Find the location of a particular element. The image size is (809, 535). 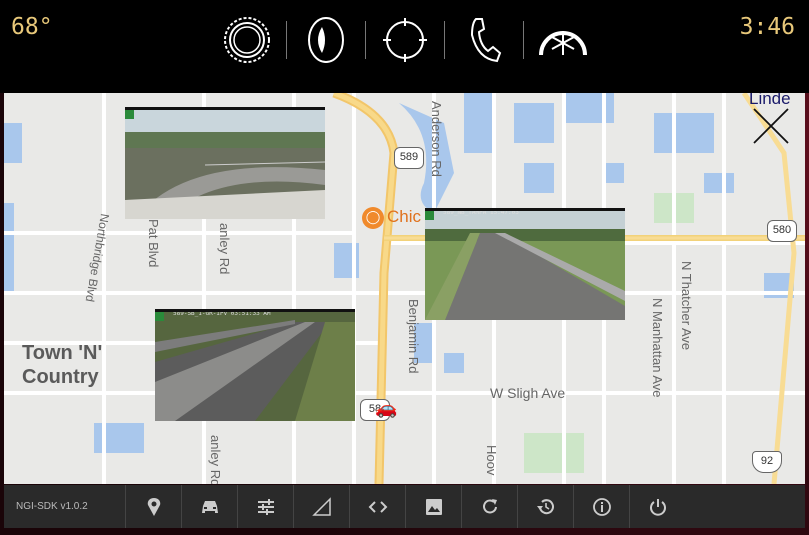

map-label-pat-blvd: Pat Blvd is located at coordinates (153, 243).